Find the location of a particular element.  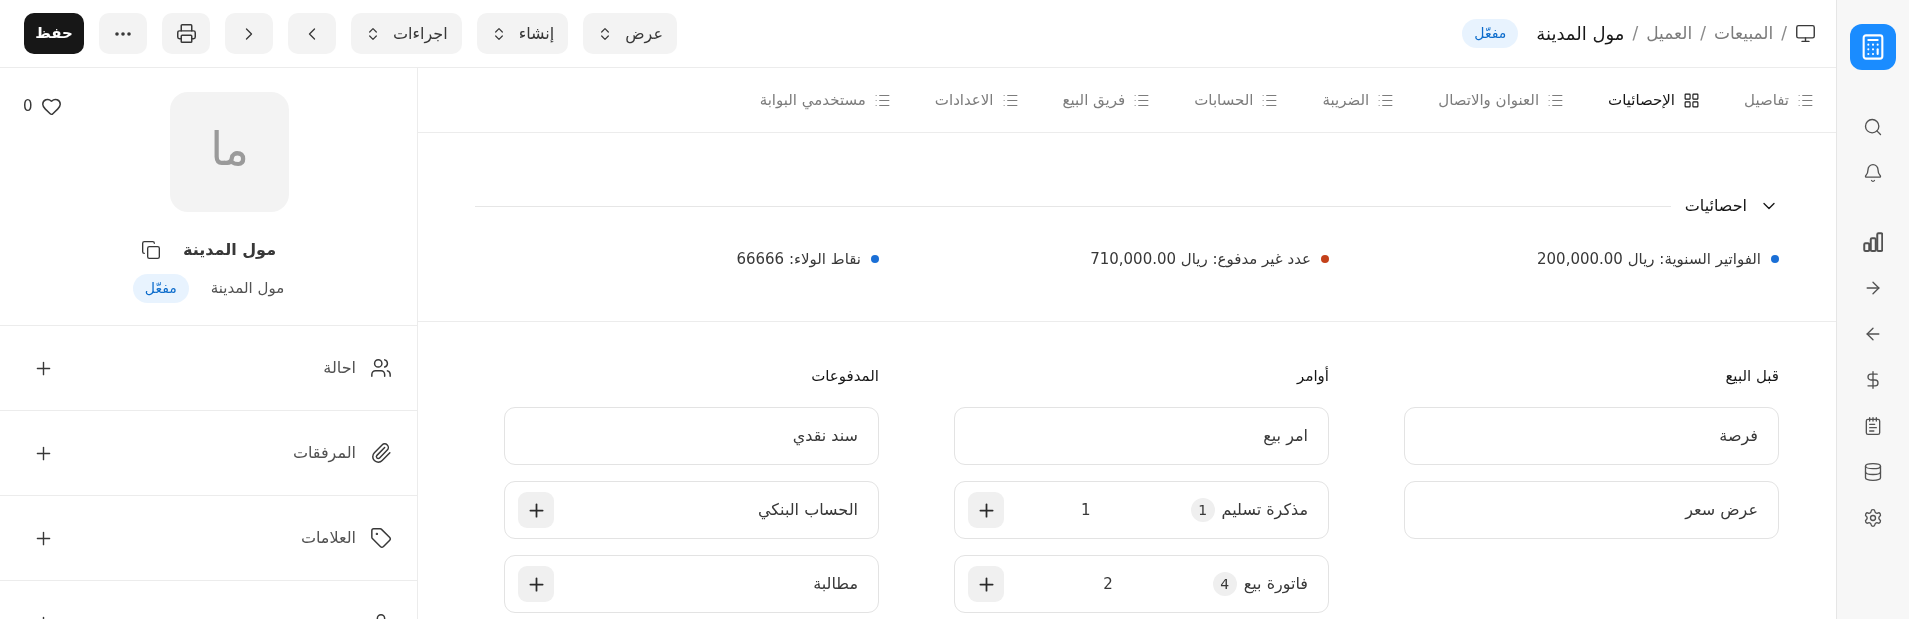

monitor-icon is located at coordinates (1805, 33).